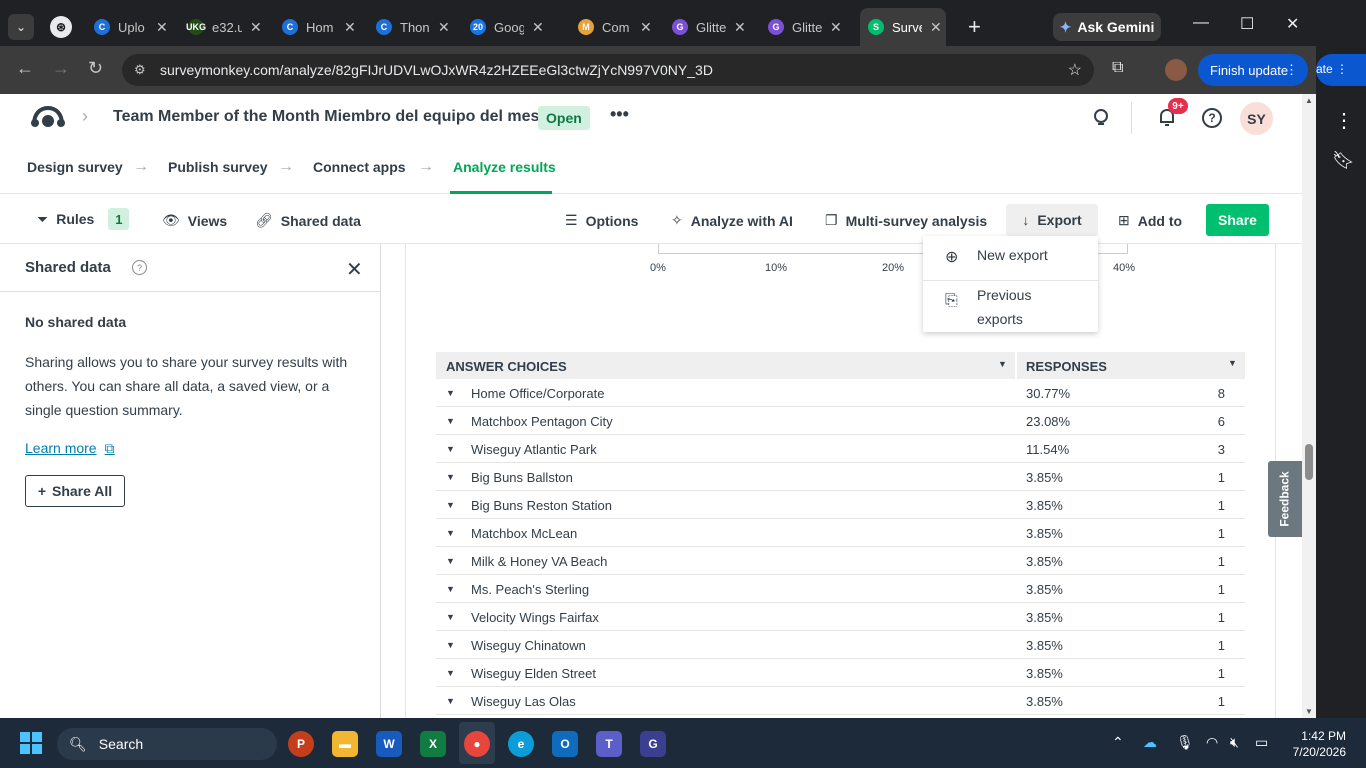  Describe the element at coordinates (903, 27) in the screenshot. I see `browser-tab: S Surve ✕` at that location.